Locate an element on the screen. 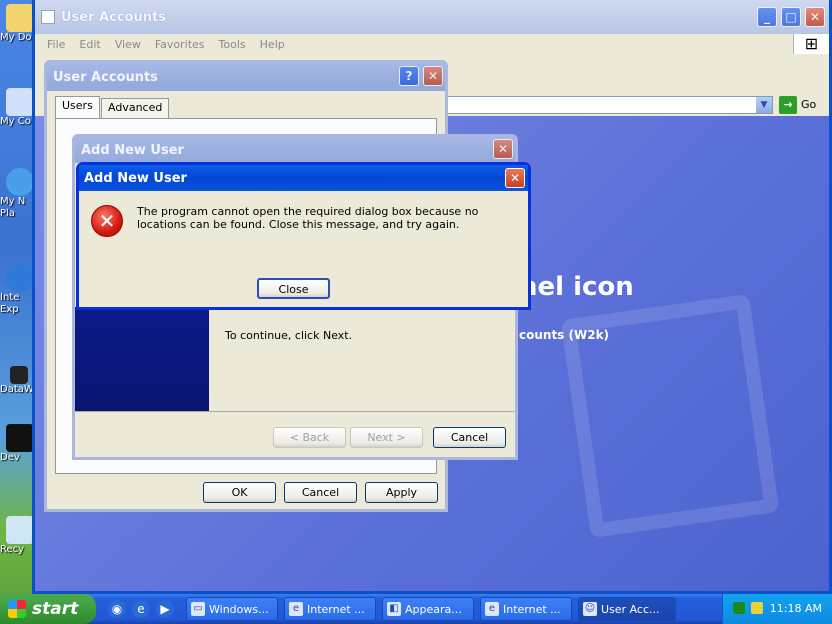 The width and height of the screenshot is (832, 624). wizard-body-text: To continue, click Next. is located at coordinates (289, 335).